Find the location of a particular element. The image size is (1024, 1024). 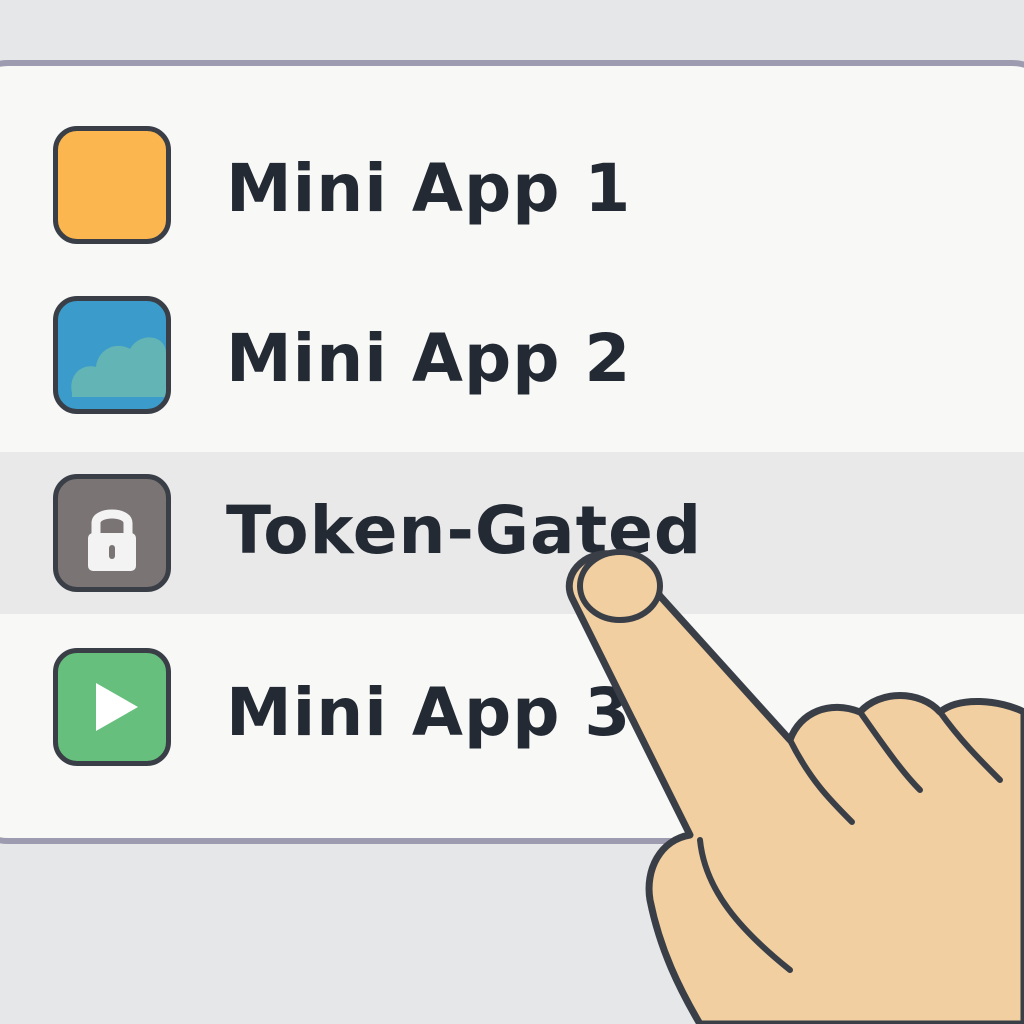

list-item-label: Mini App 1 is located at coordinates (429, 188).